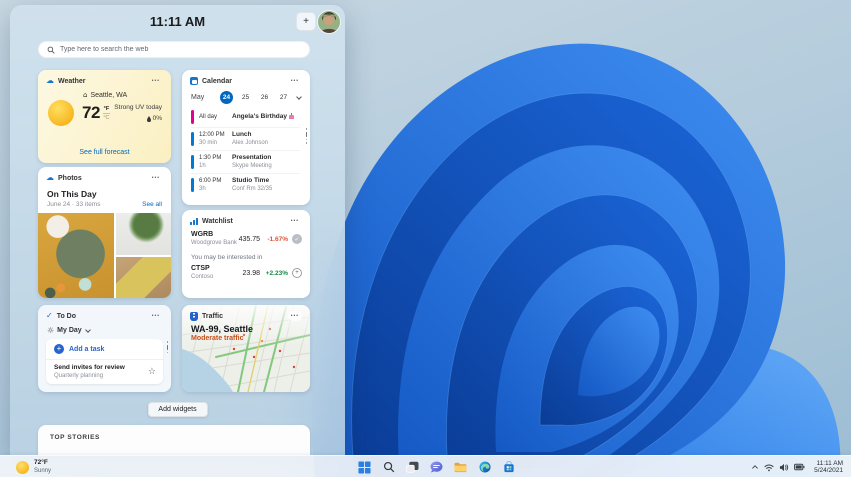 The height and width of the screenshot is (477, 851). I want to click on store-icon, so click(508, 467).